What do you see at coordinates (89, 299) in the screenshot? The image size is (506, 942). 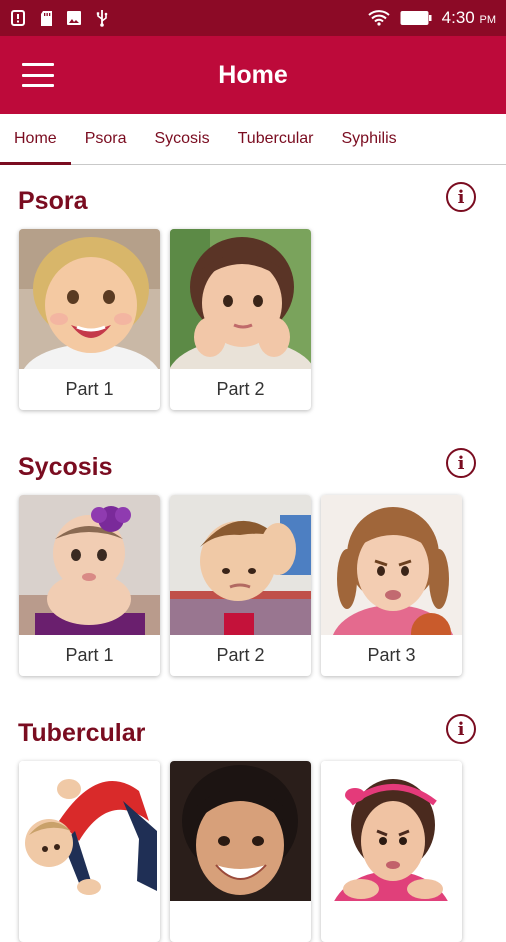 I see `smiling-toddler-image` at bounding box center [89, 299].